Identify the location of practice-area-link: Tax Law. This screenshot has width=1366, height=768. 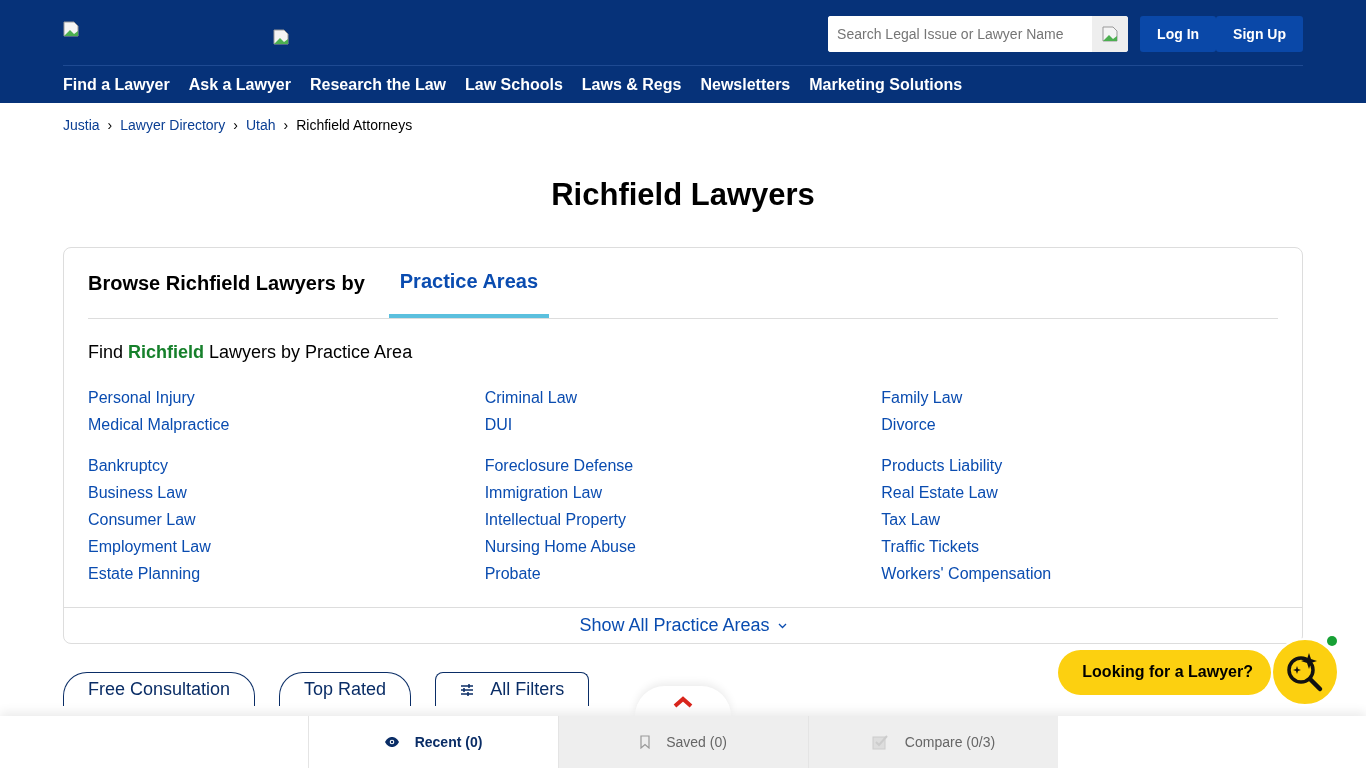
(910, 520).